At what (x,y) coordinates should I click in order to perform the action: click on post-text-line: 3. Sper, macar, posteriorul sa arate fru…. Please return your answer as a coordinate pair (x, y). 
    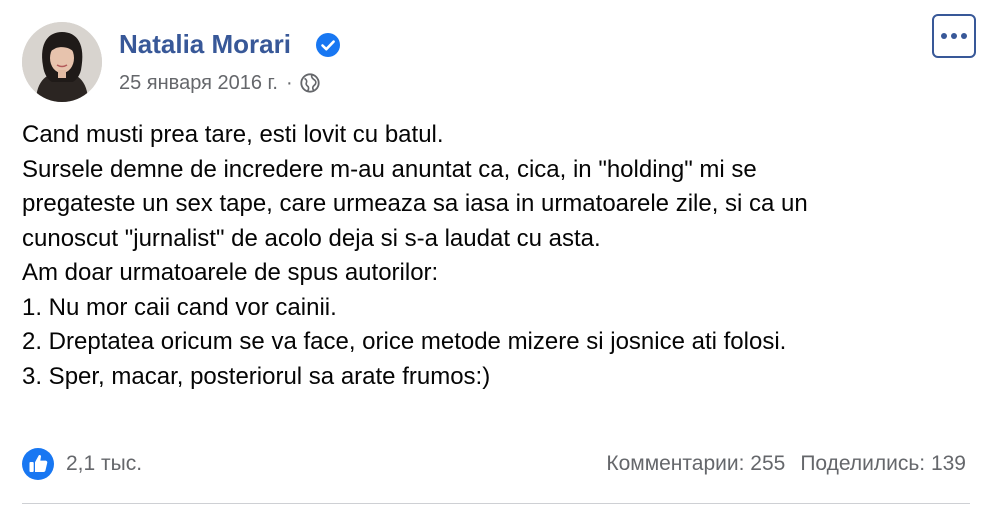
    Looking at the image, I should click on (256, 376).